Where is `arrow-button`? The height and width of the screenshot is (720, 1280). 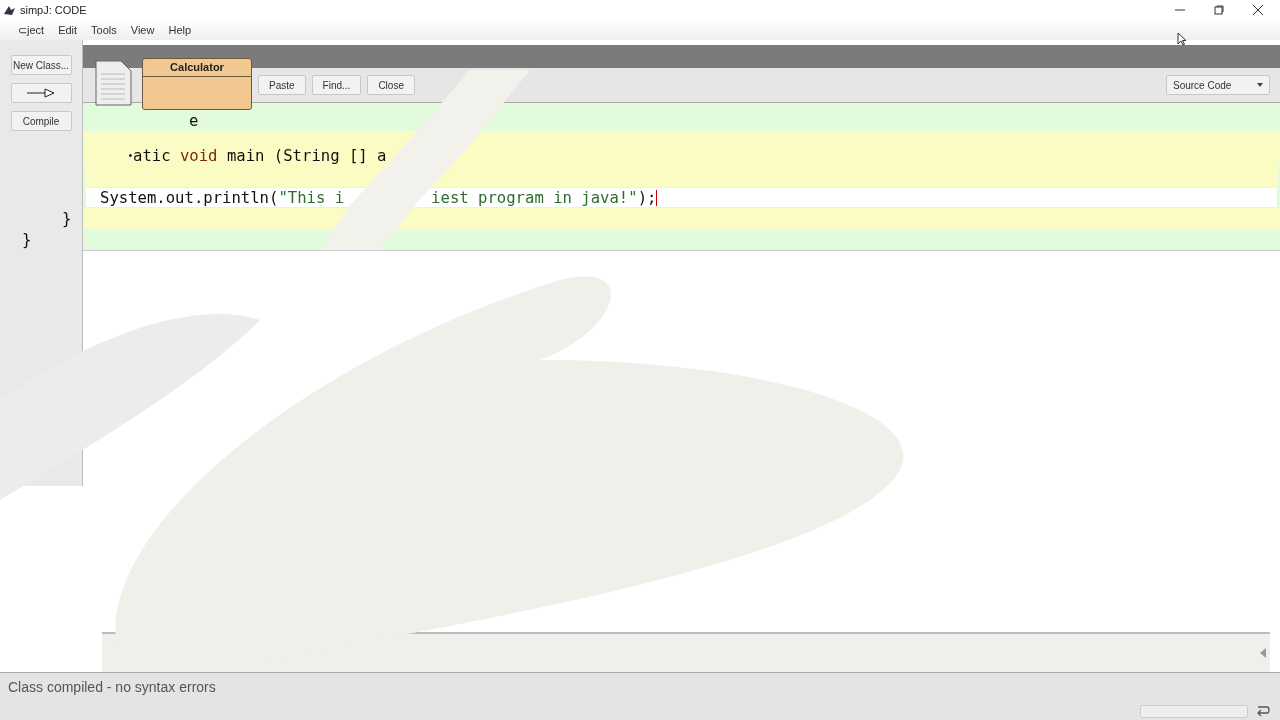 arrow-button is located at coordinates (41, 93).